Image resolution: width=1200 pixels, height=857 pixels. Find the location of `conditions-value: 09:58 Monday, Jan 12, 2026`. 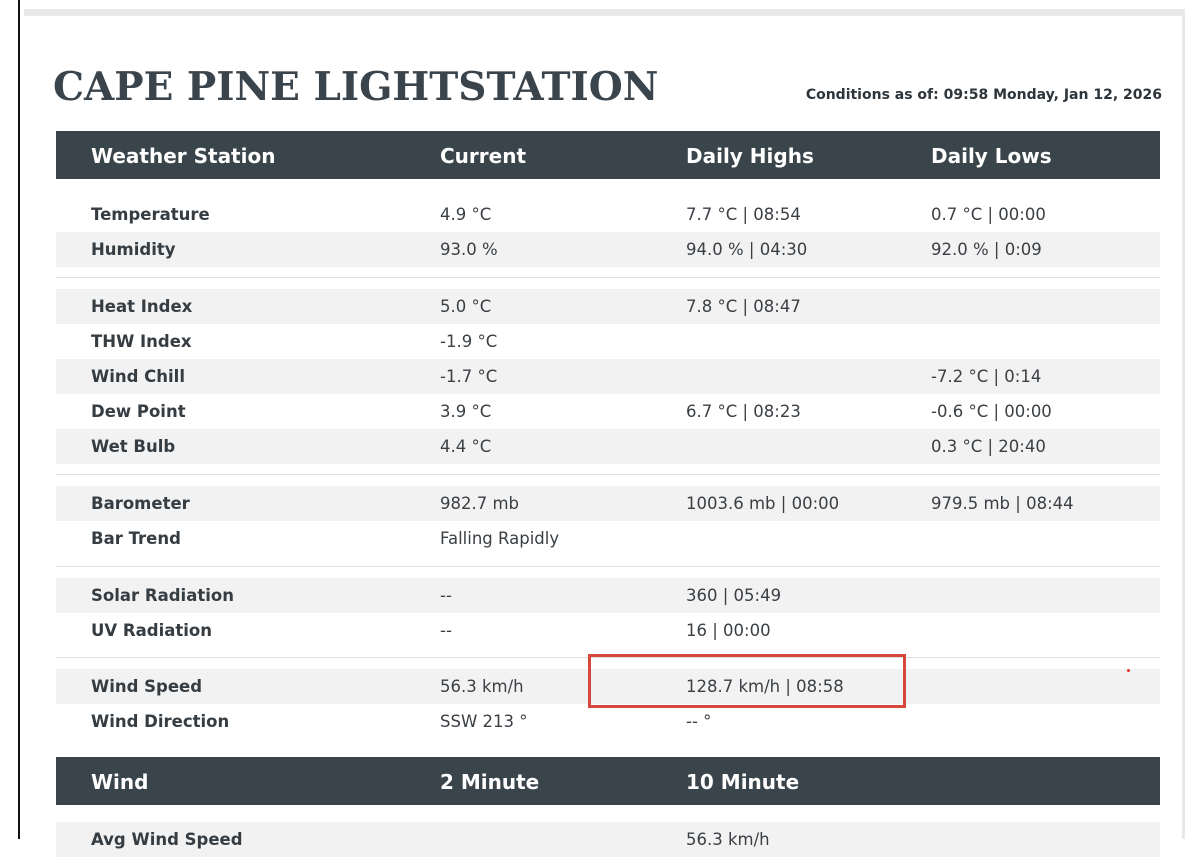

conditions-value: 09:58 Monday, Jan 12, 2026 is located at coordinates (1052, 95).